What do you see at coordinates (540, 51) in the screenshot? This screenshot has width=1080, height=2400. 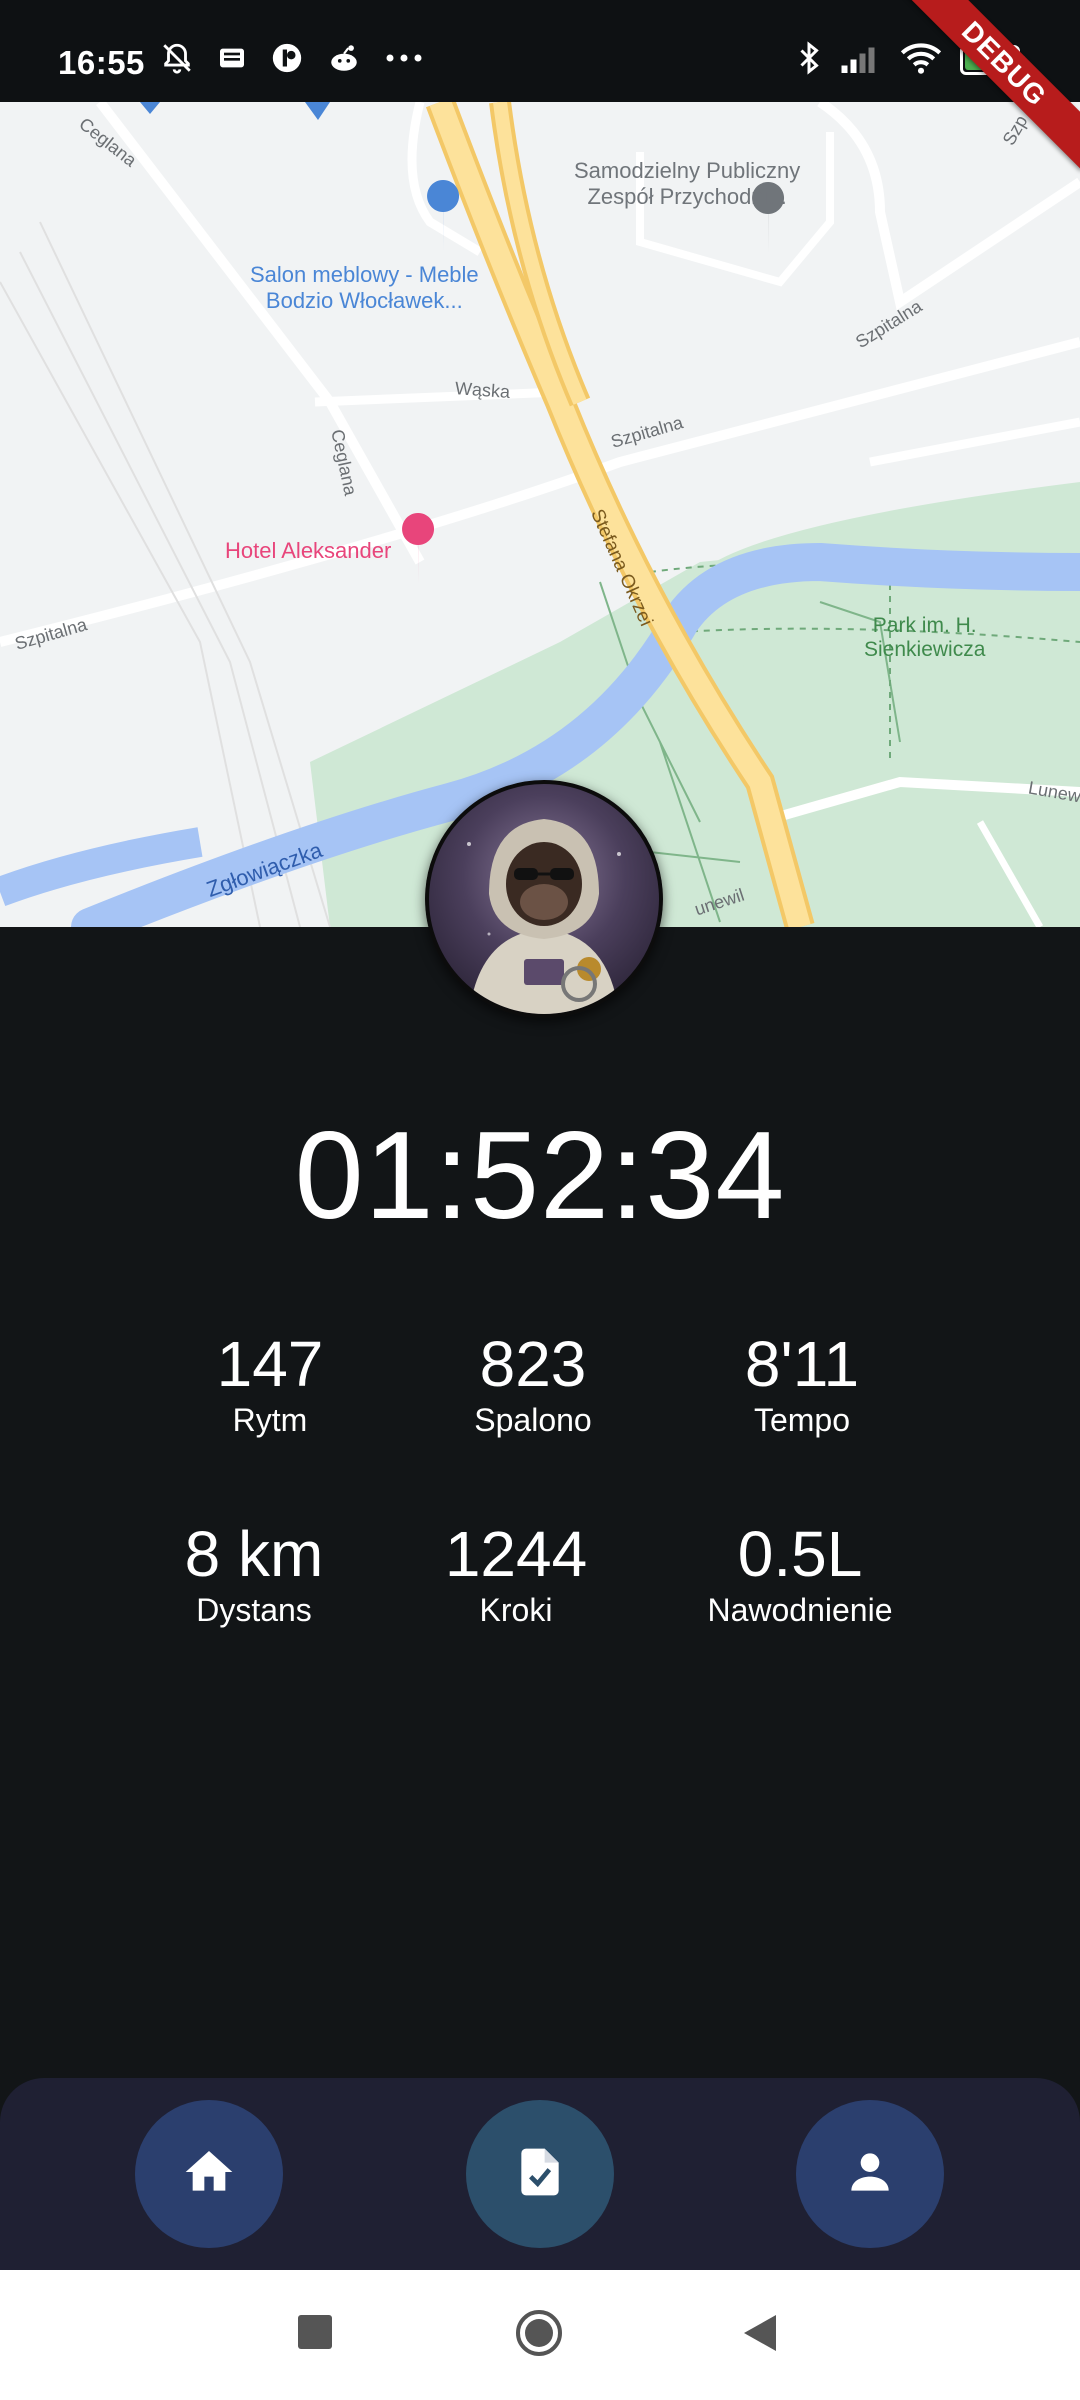 I see `status-bar: 16:55 92` at bounding box center [540, 51].